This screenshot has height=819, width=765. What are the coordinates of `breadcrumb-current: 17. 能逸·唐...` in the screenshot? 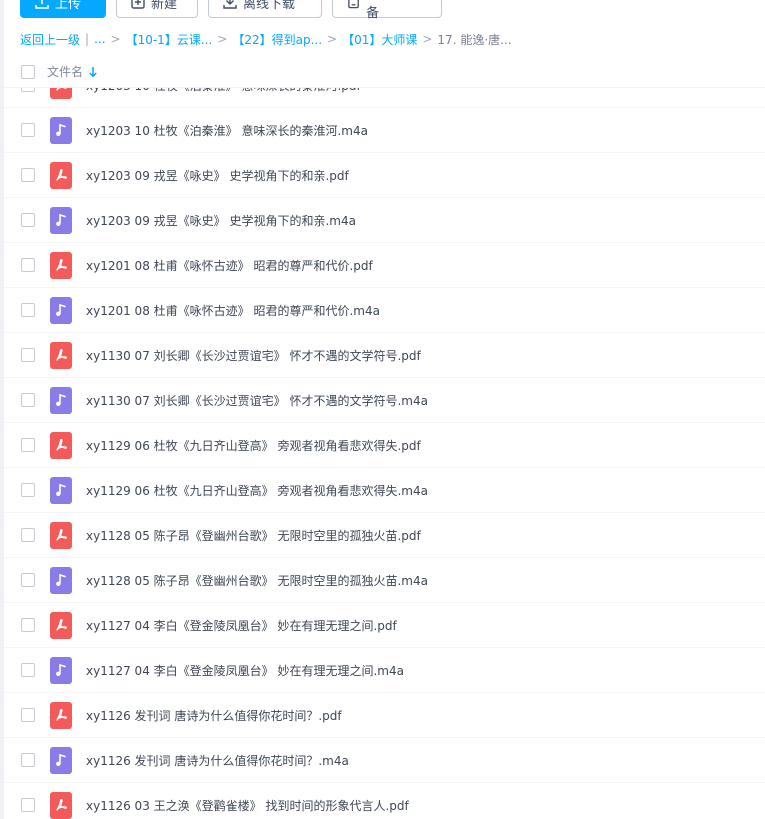 It's located at (474, 39).